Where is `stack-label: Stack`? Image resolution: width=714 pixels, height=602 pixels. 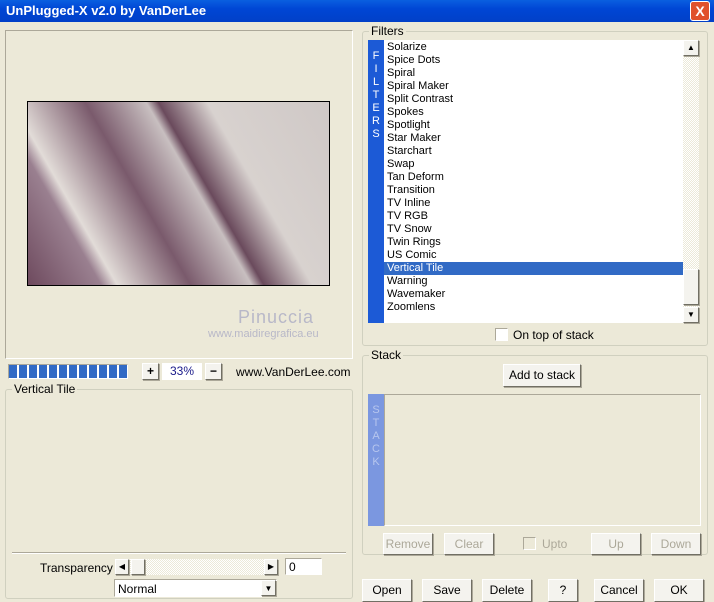
stack-label: Stack is located at coordinates (386, 355).